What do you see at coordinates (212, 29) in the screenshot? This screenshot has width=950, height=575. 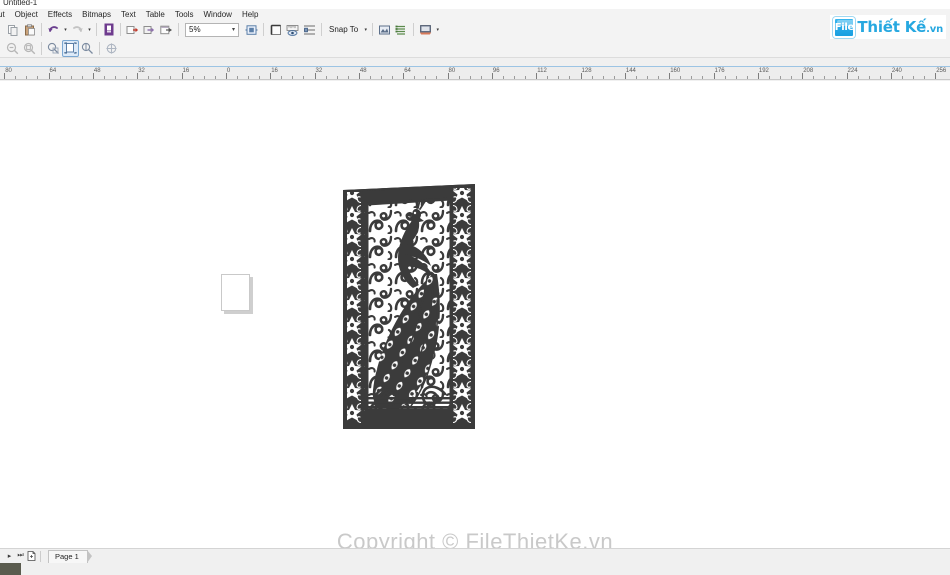 I see `zoom-level-combobox: 5% ▾` at bounding box center [212, 29].